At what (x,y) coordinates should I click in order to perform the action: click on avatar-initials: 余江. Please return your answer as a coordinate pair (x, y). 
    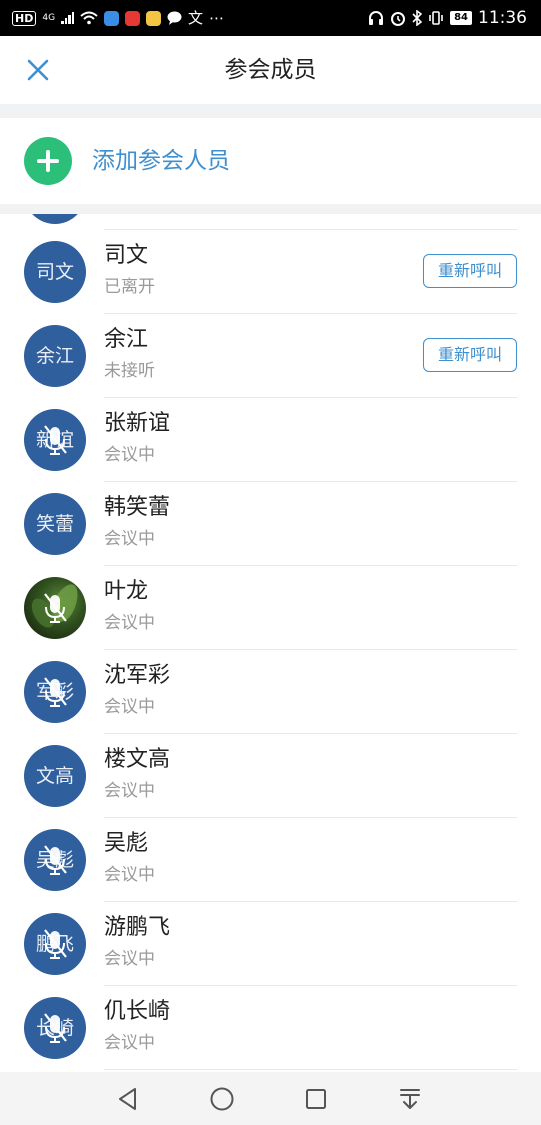
    Looking at the image, I should click on (54, 356).